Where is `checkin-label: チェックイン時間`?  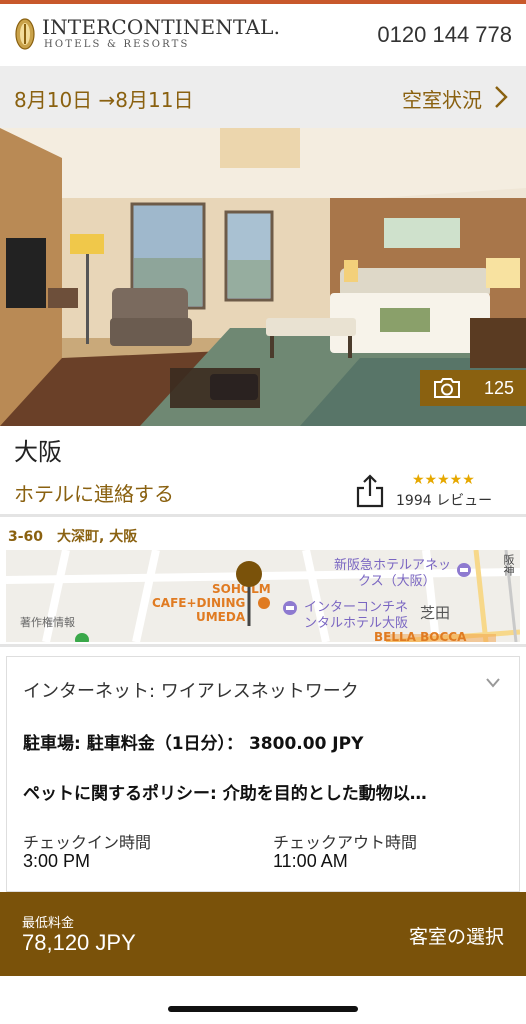 checkin-label: チェックイン時間 is located at coordinates (87, 842).